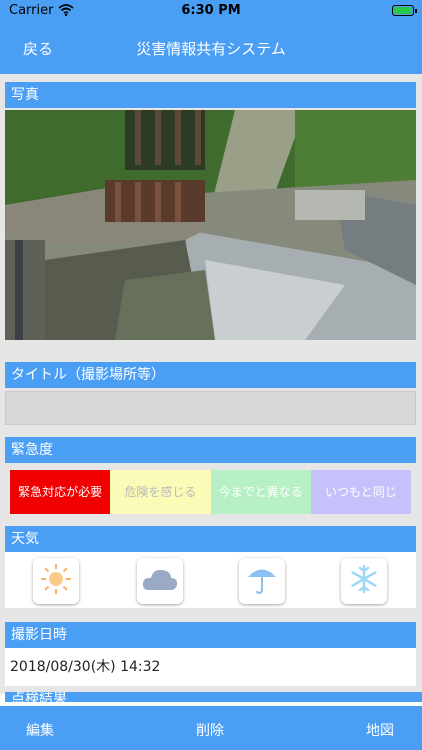  What do you see at coordinates (210, 580) in the screenshot?
I see `weather-selector` at bounding box center [210, 580].